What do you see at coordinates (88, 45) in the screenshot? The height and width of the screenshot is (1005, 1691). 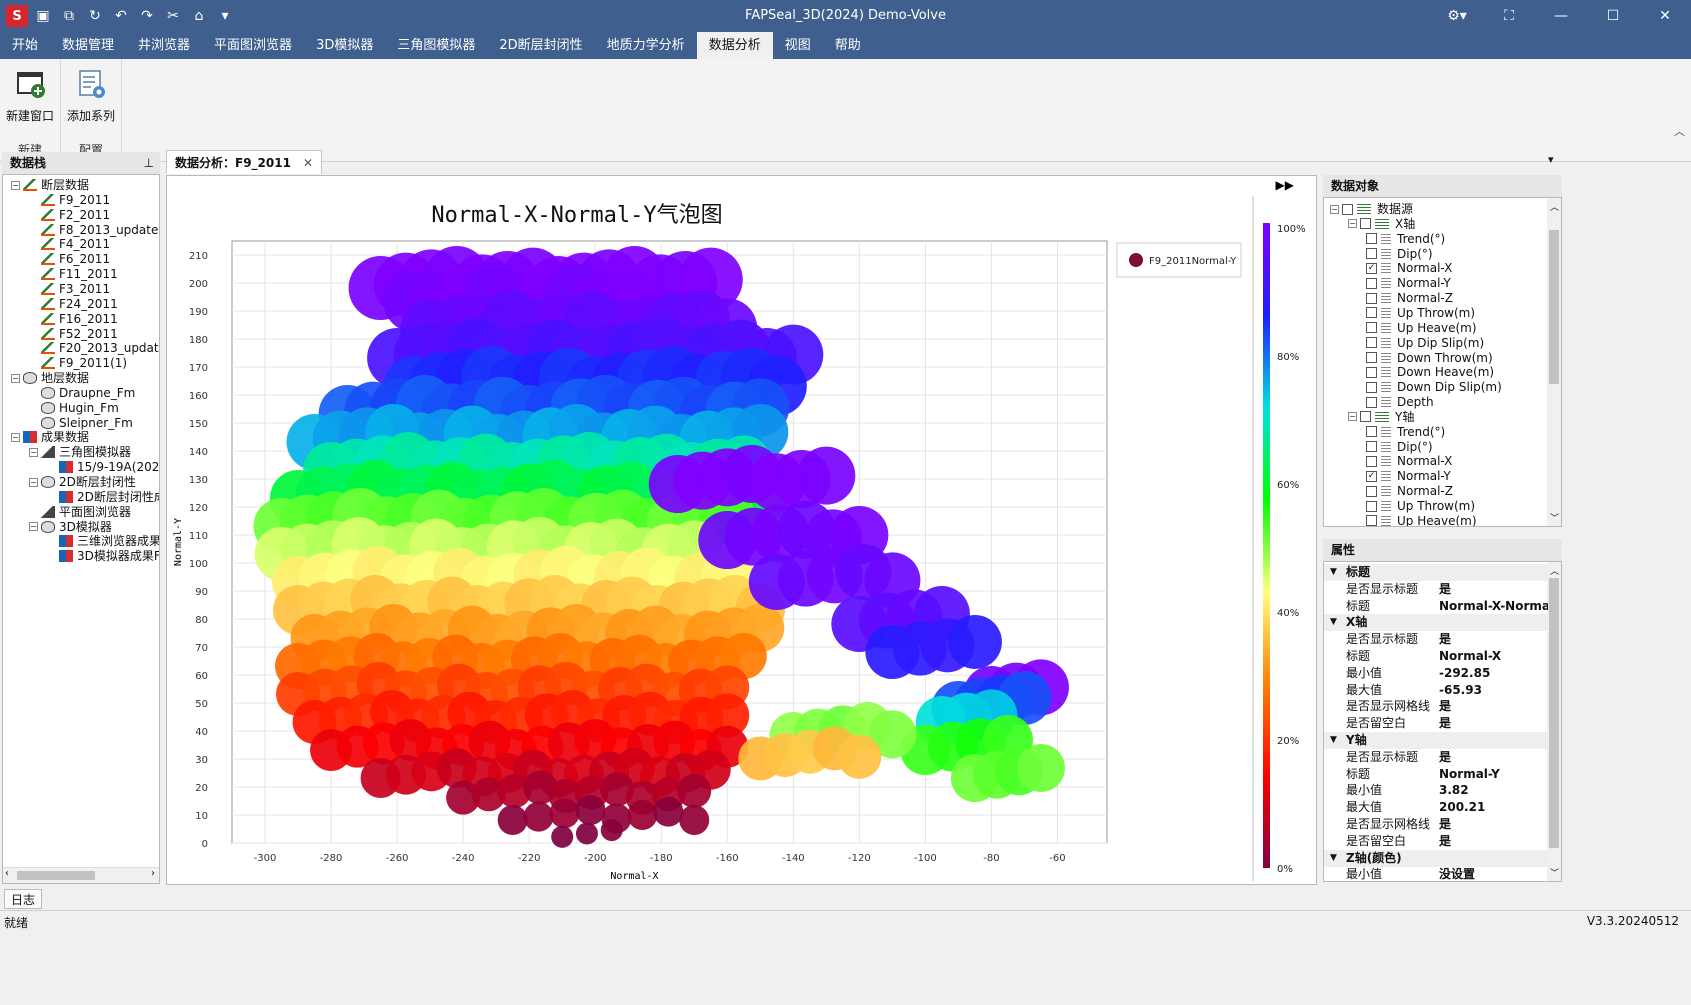 I see `menu-item-1: 数据管理` at bounding box center [88, 45].